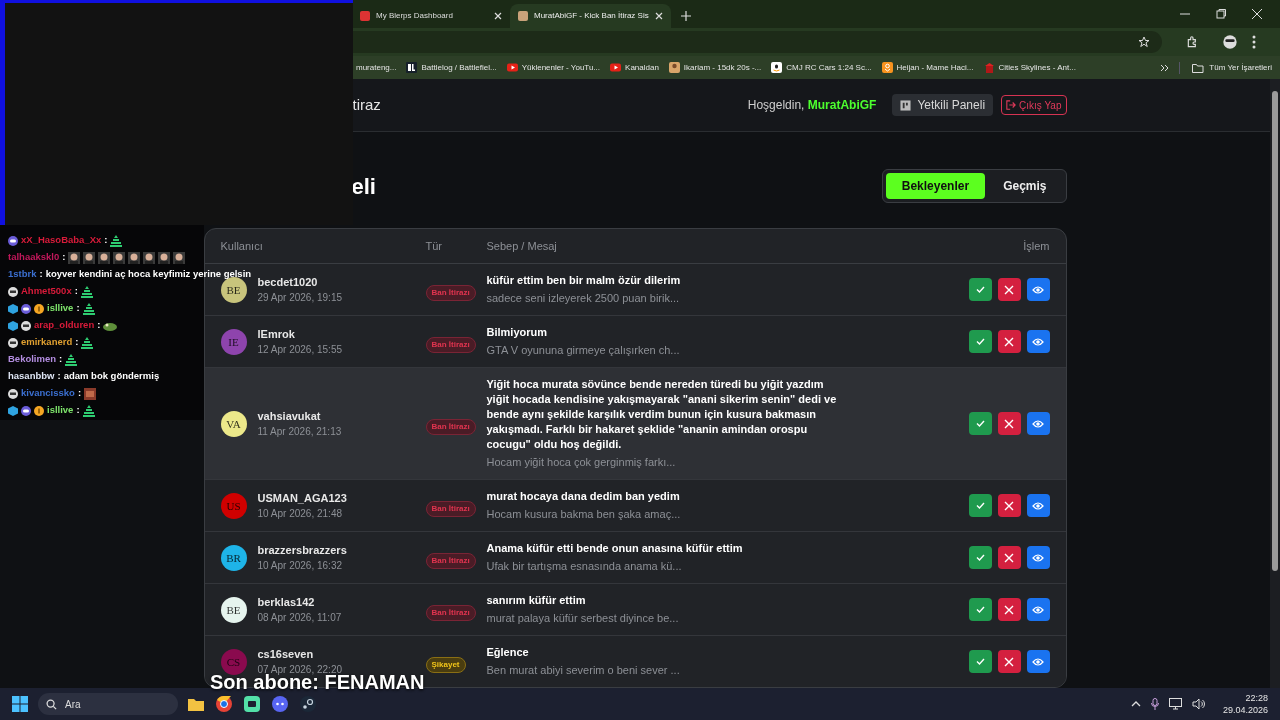 This screenshot has height=720, width=1280. I want to click on chevron-up-icon, so click(1135, 704).